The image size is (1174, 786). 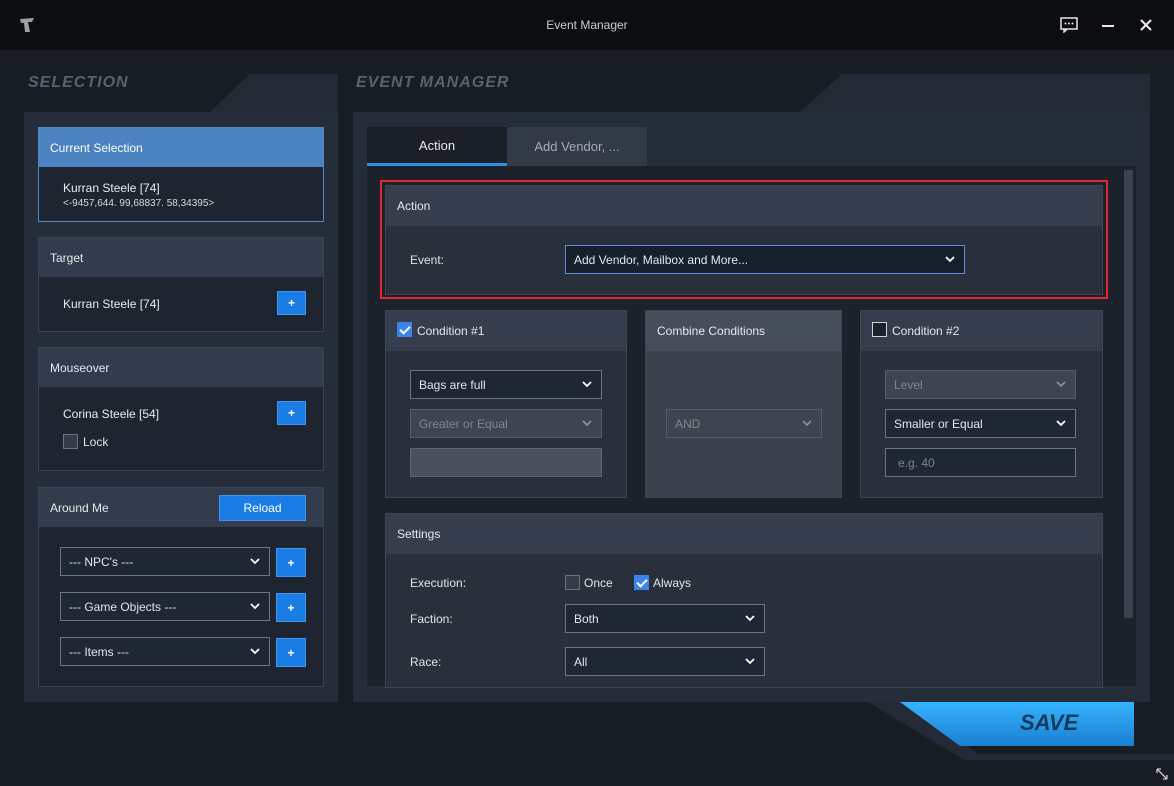 I want to click on header-decoration, so click(x=587, y=93).